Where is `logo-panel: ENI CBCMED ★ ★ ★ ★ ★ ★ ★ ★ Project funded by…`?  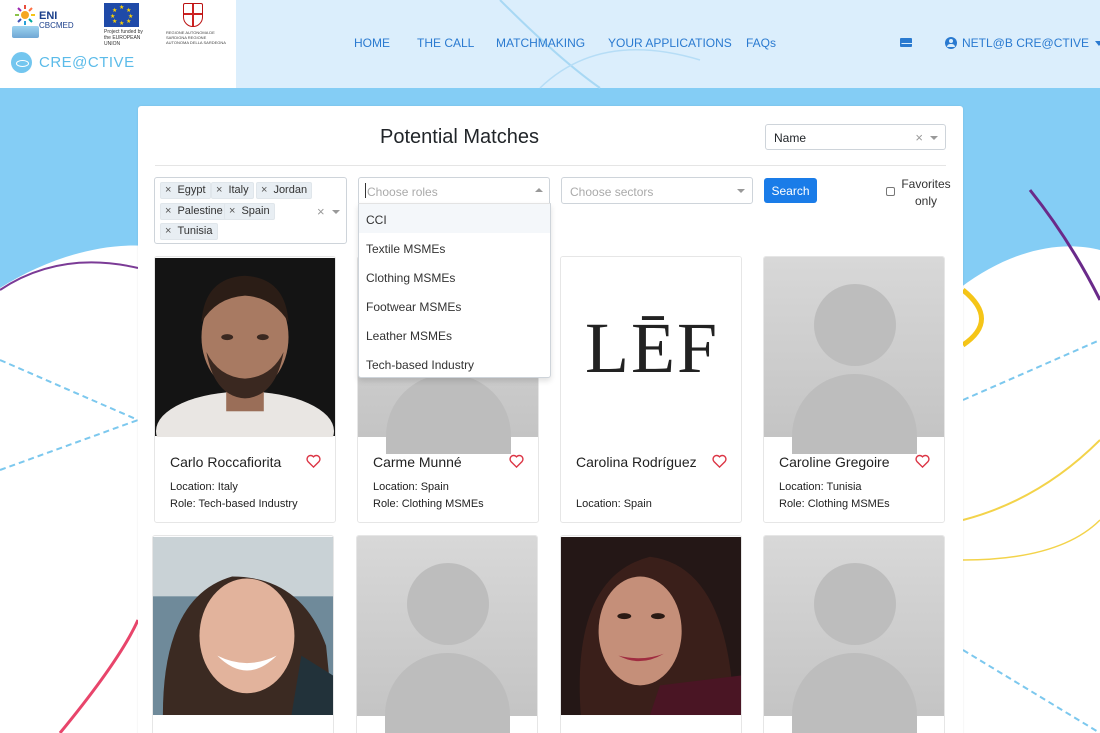
logo-panel: ENI CBCMED ★ ★ ★ ★ ★ ★ ★ ★ Project funded by… is located at coordinates (118, 44).